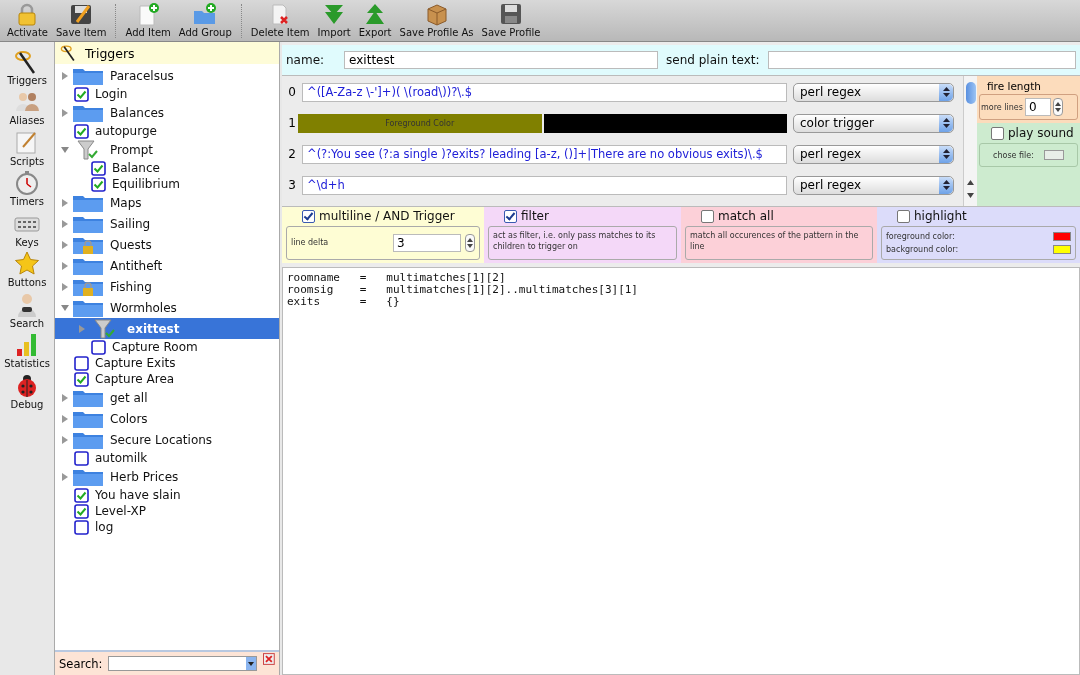  Describe the element at coordinates (978, 216) in the screenshot. I see `highlight-checkbox: highlight` at that location.